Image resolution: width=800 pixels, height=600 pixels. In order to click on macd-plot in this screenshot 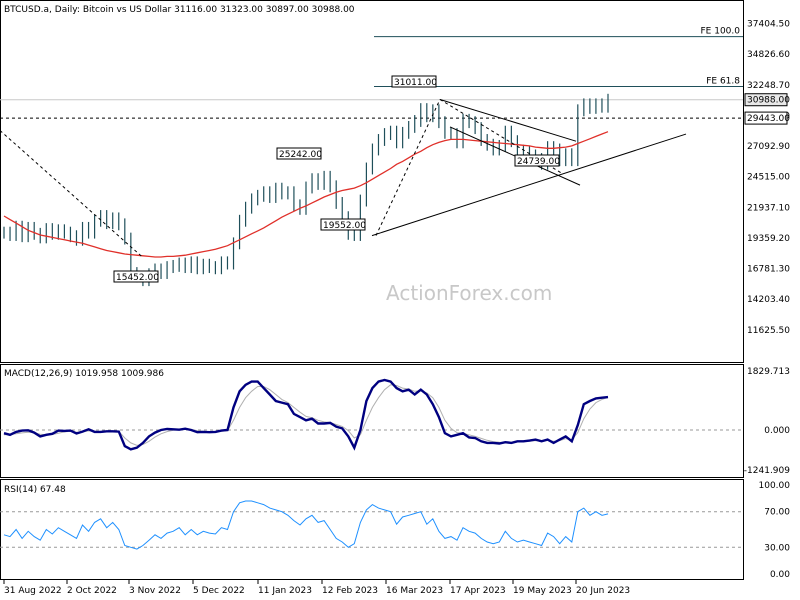, I will do `click(371, 414)`.